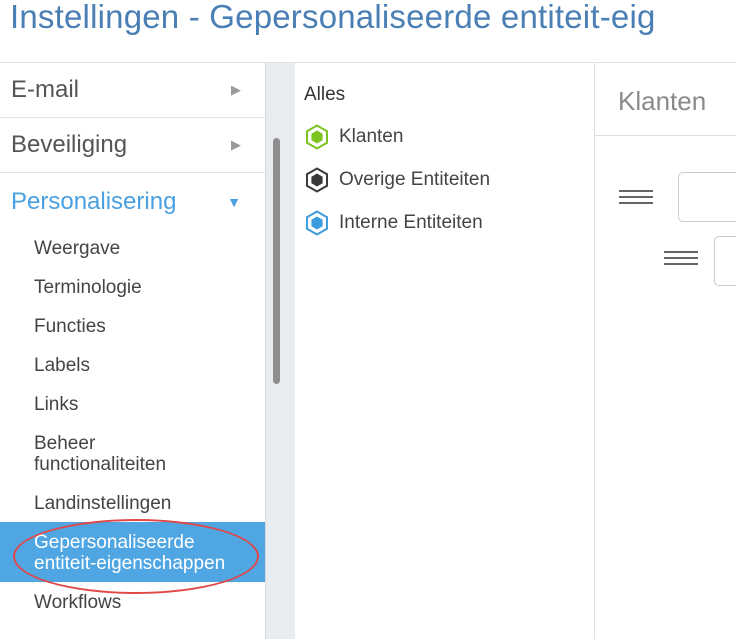 The width and height of the screenshot is (736, 639). What do you see at coordinates (136, 556) in the screenshot?
I see `highlight-annotation` at bounding box center [136, 556].